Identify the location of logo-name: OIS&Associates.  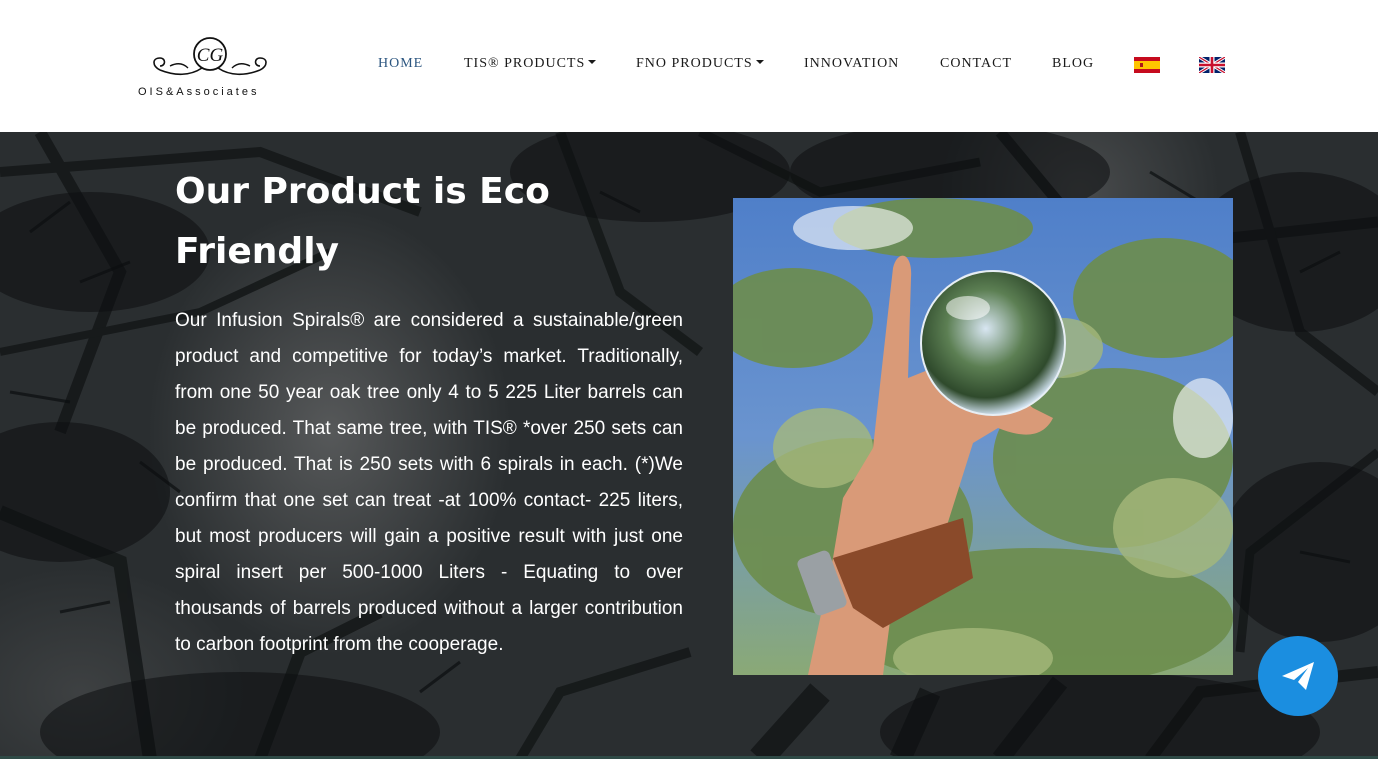
(199, 92).